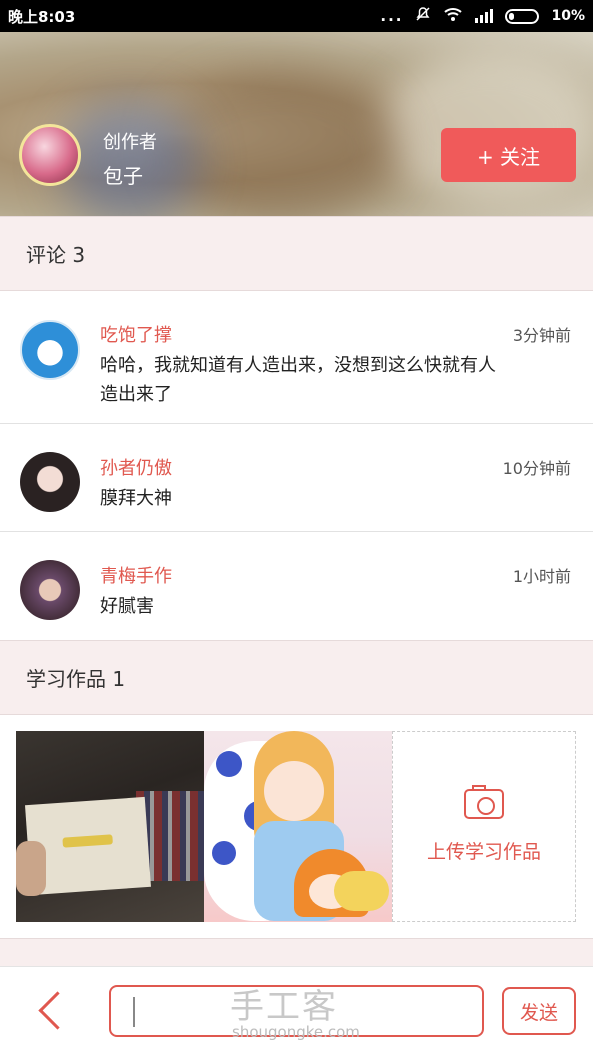  I want to click on commenter-name: 吃饱了撑, so click(136, 334).